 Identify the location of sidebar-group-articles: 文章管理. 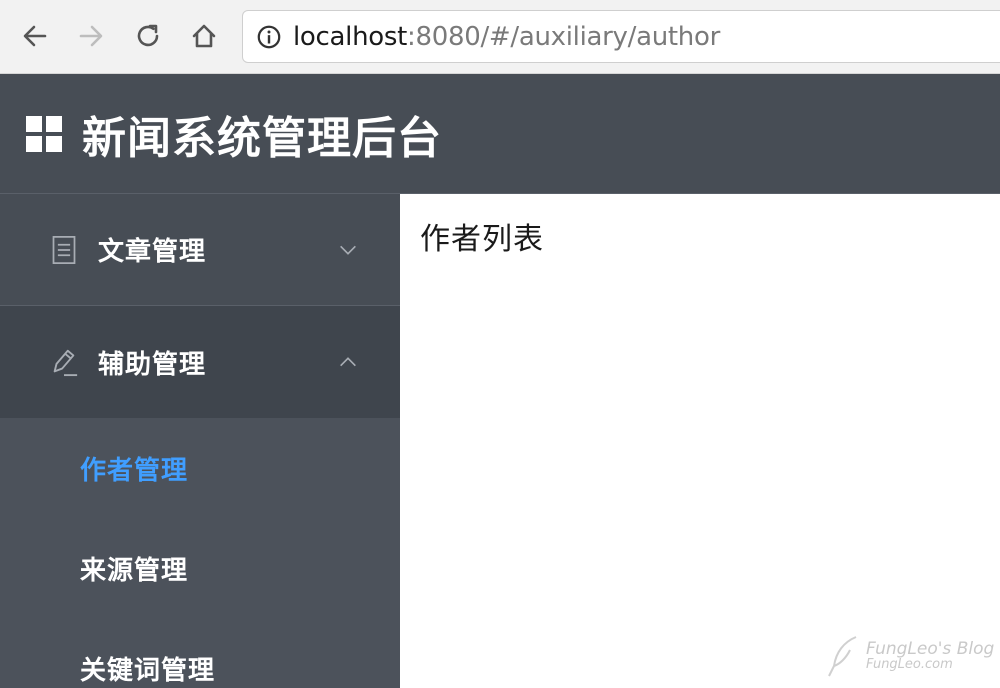
(200, 250).